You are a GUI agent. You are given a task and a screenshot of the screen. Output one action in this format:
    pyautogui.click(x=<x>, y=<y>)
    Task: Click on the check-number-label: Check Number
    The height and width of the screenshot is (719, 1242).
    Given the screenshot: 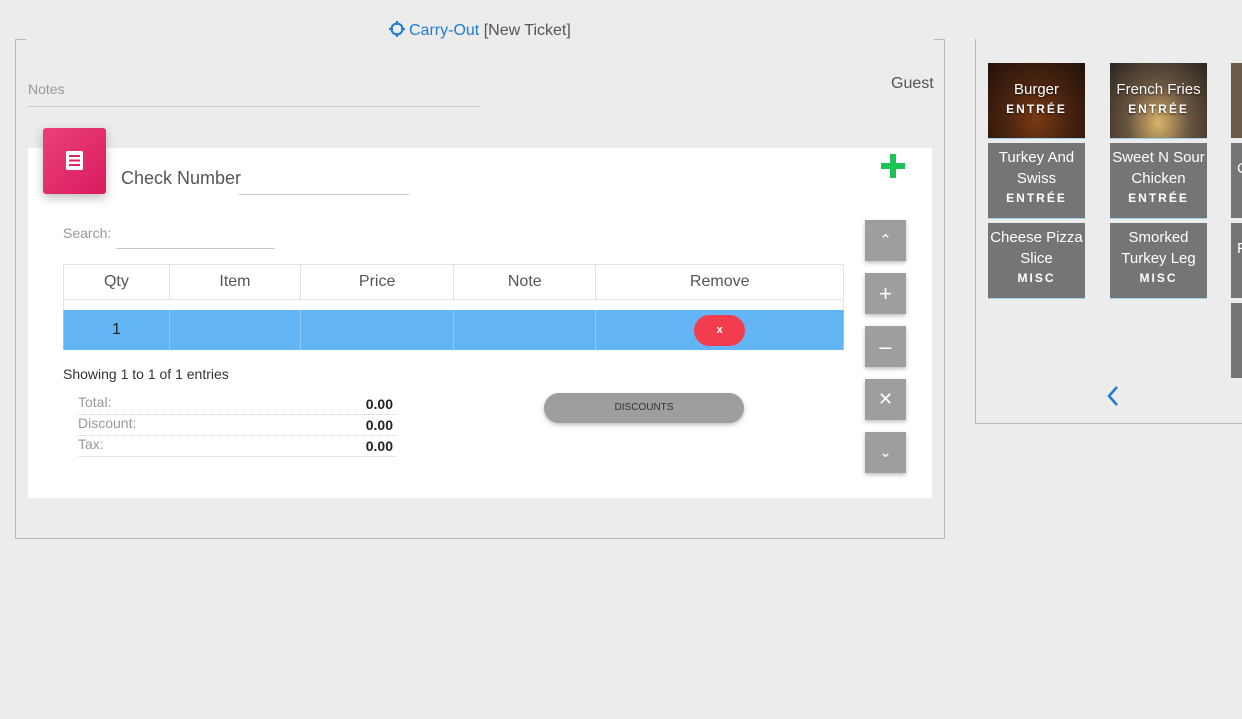 What is the action you would take?
    pyautogui.click(x=181, y=178)
    